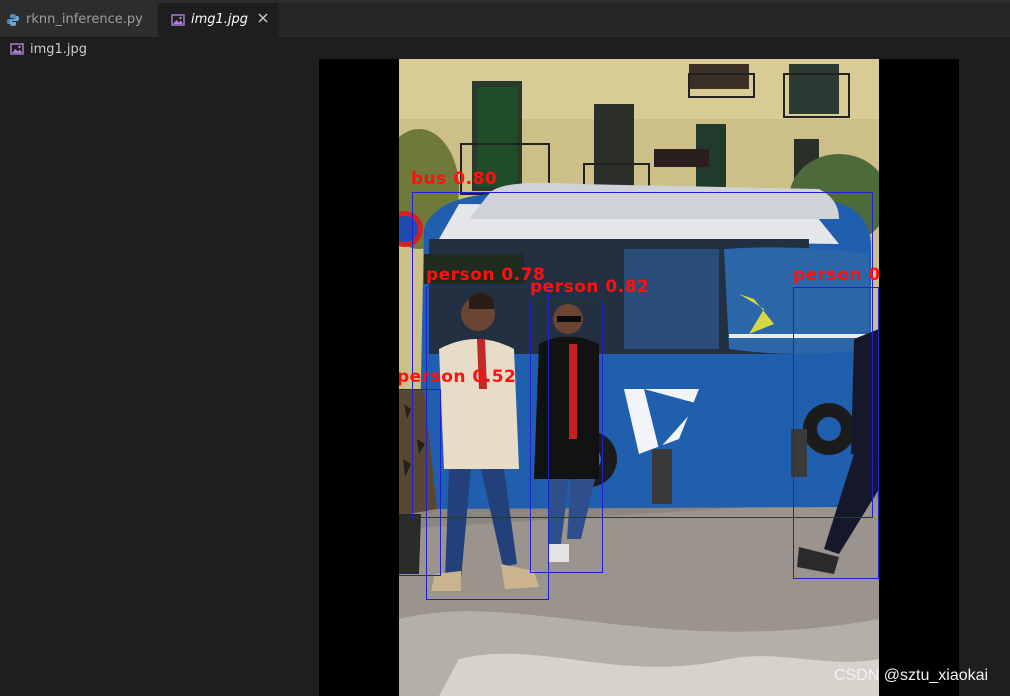  I want to click on tab-label: img1.jpg, so click(220, 19).